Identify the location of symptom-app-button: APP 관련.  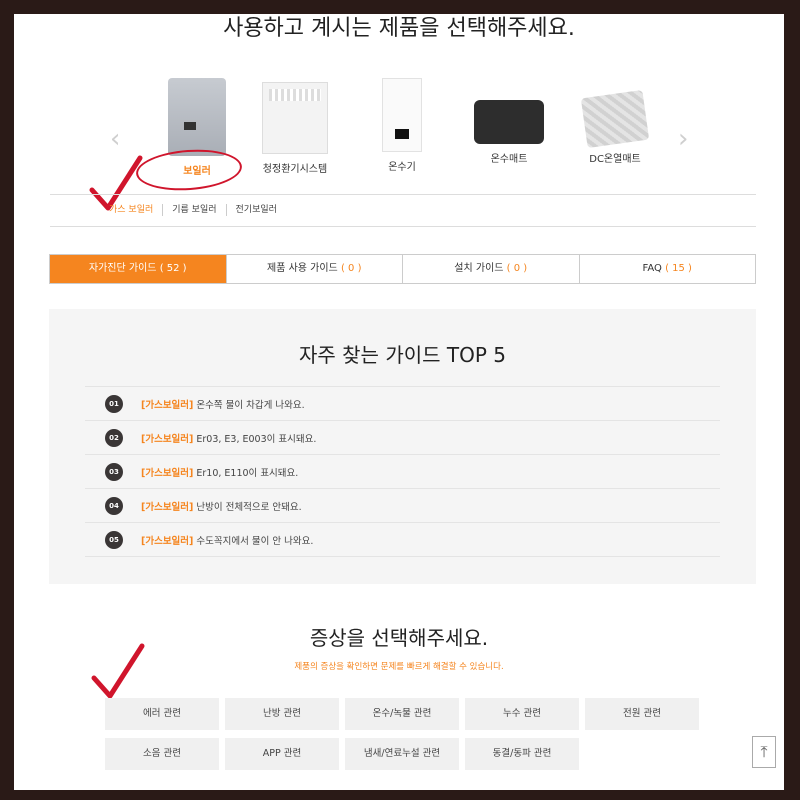
(282, 754).